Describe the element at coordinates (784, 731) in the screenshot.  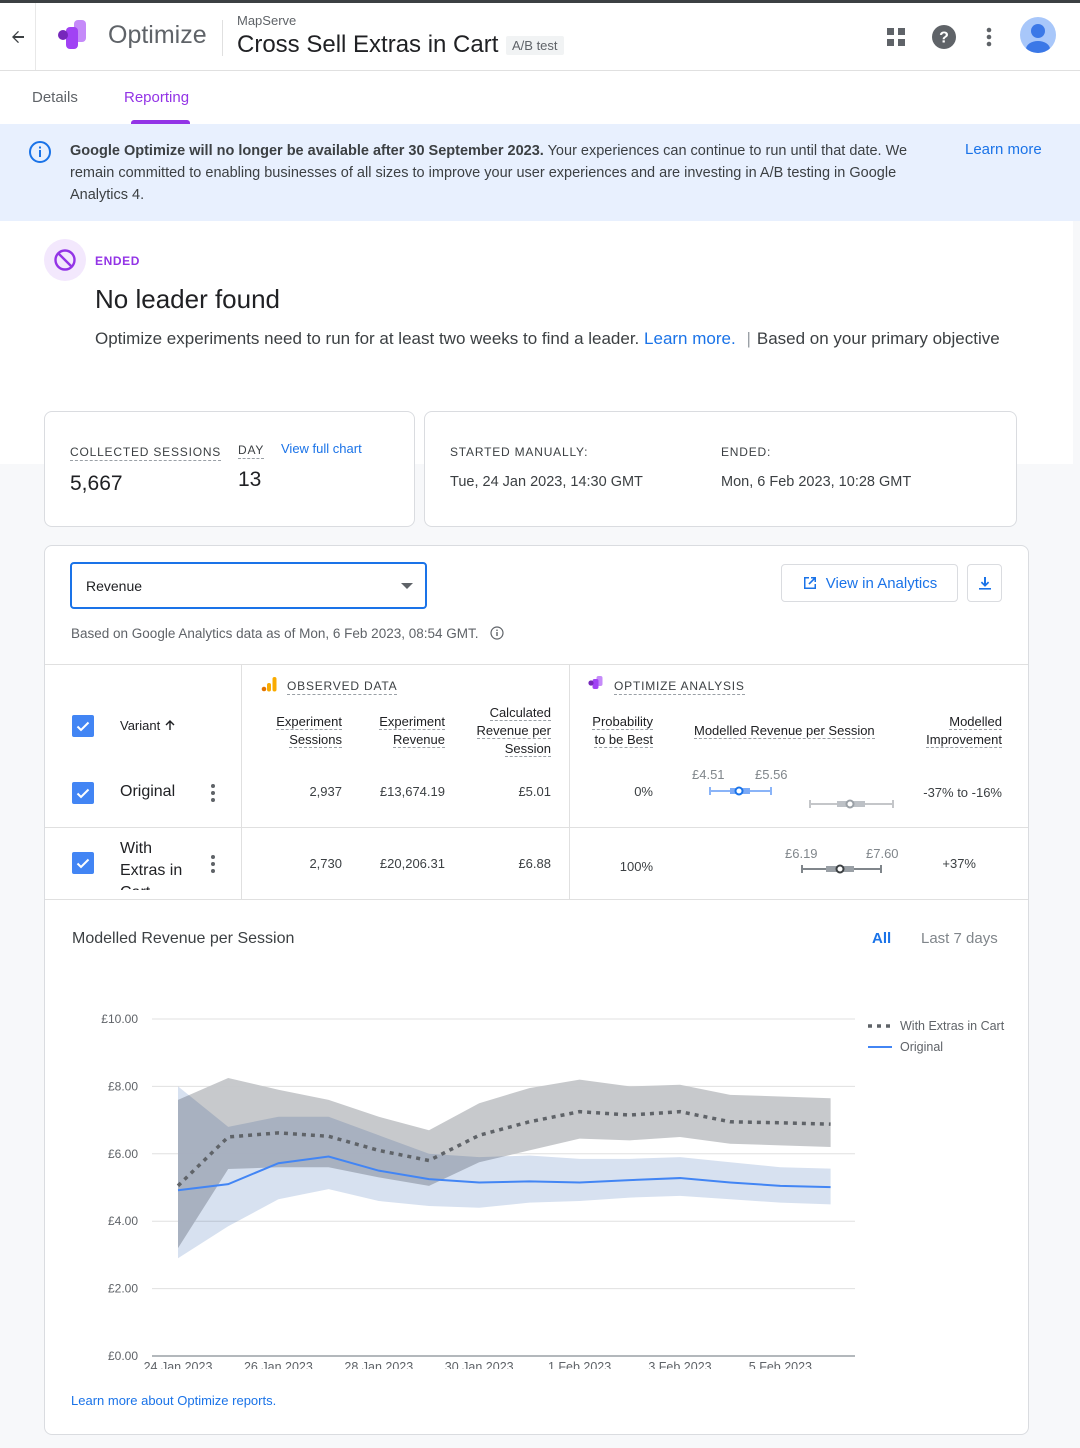
I see `col-modelled-rps: Modelled Revenue per Session` at that location.